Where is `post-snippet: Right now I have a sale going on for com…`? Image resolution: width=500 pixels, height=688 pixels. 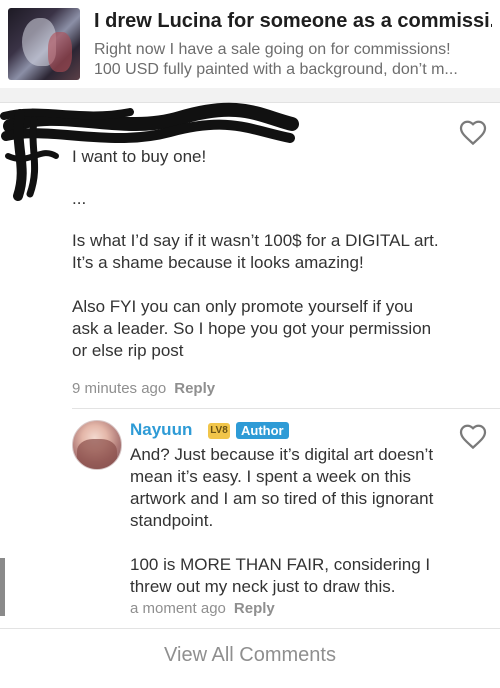
post-snippet: Right now I have a sale going on for com… is located at coordinates (293, 60).